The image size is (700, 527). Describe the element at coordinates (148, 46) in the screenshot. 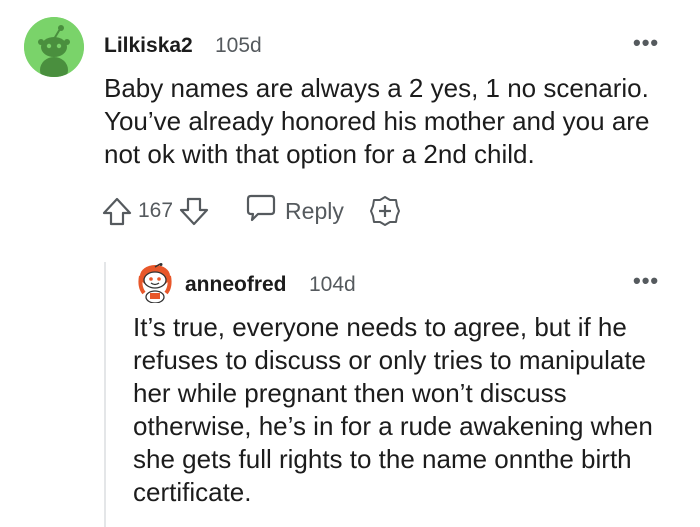

I see `comment-author: Lilkiska2` at that location.